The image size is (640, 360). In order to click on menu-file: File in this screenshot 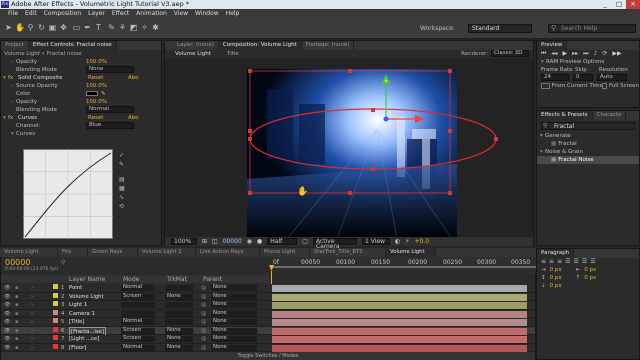, I will do `click(13, 13)`.